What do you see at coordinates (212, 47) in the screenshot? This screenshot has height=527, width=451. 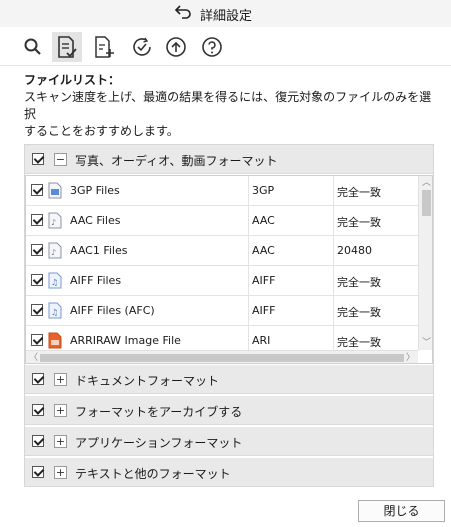 I see `help-icon` at bounding box center [212, 47].